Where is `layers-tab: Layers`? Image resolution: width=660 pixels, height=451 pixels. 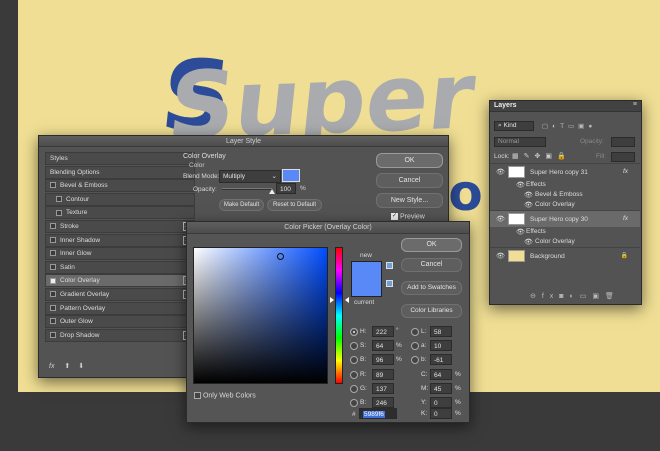
layers-tab: Layers is located at coordinates (505, 105).